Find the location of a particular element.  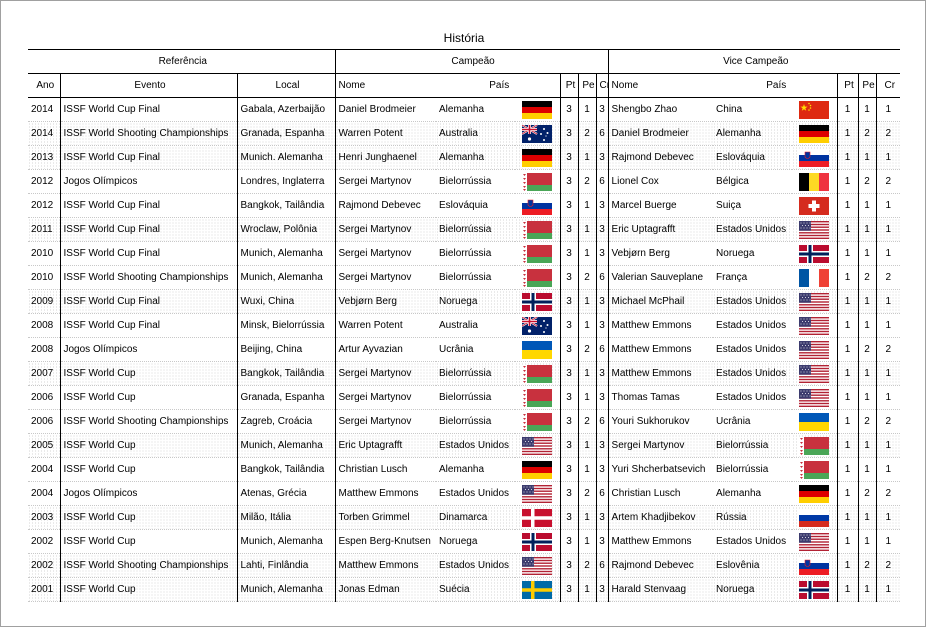

champion-name-cell: Matthew Emmons is located at coordinates (386, 493).